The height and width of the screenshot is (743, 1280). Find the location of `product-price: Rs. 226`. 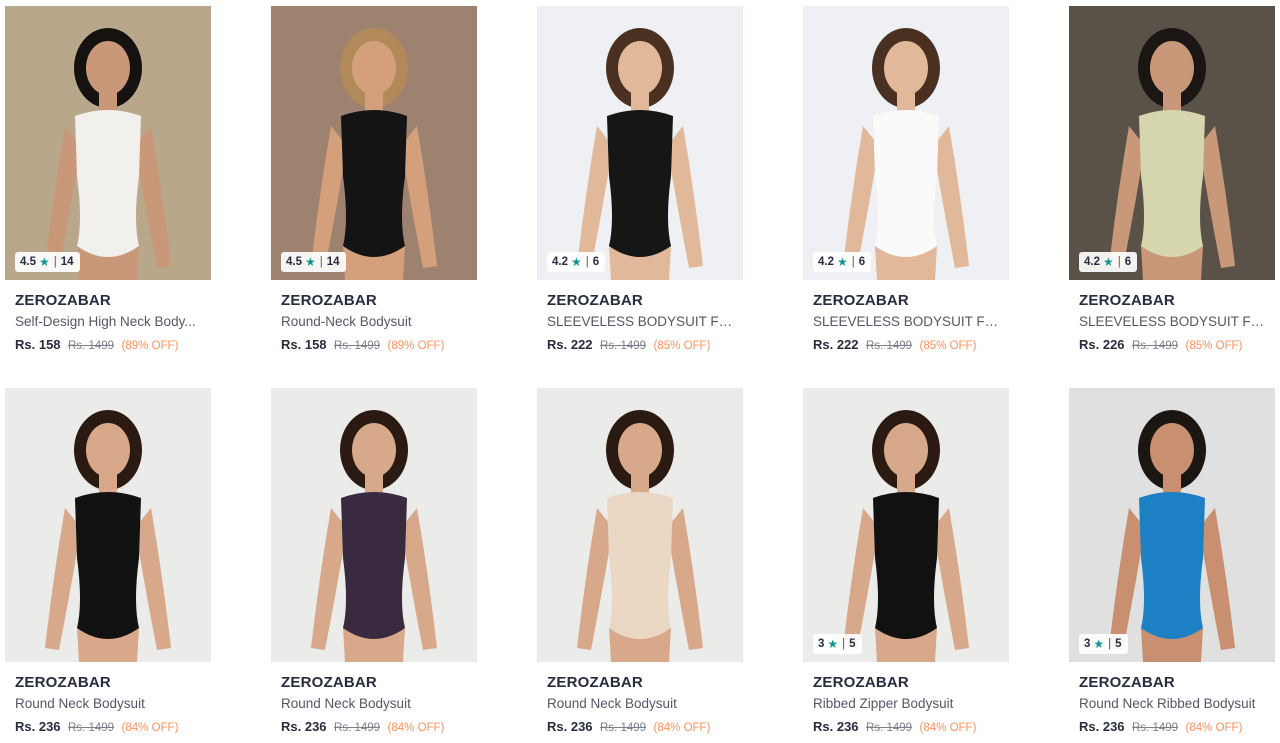

product-price: Rs. 226 is located at coordinates (1102, 344).